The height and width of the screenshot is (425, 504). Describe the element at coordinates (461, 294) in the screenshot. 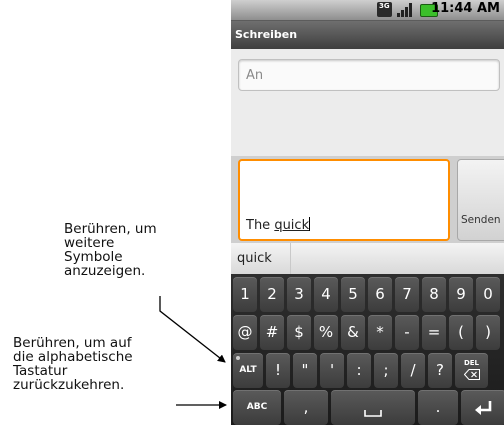

I see `key-9: 9` at that location.